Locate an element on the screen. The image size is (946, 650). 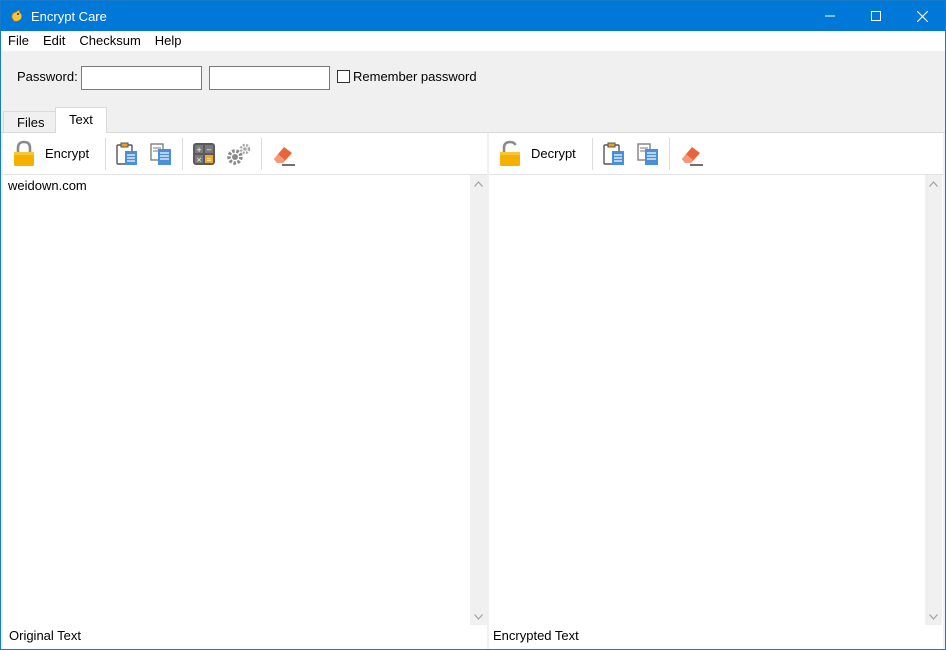
close-button is located at coordinates (922, 16).